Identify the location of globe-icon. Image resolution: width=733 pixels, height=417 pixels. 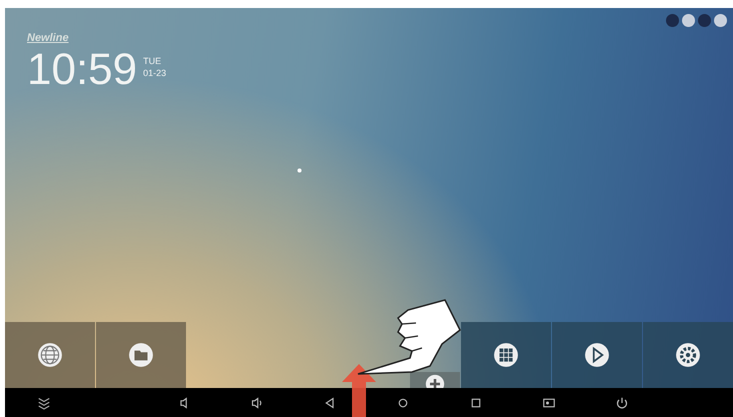
(50, 355).